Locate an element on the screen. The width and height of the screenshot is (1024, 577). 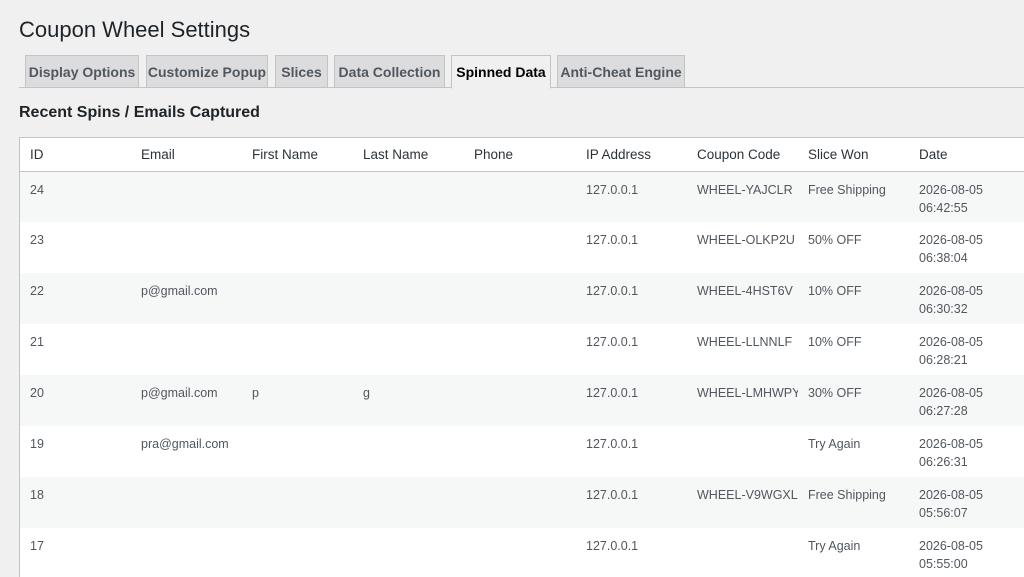
cell-date: 2026-08-05 06:28:21 is located at coordinates (966, 349).